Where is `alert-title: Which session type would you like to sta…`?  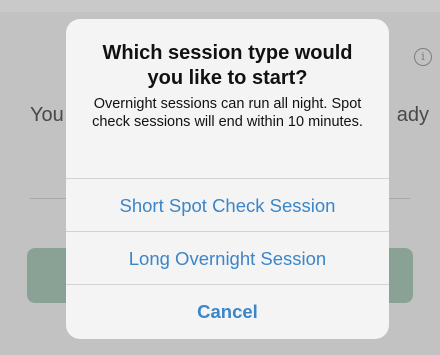
alert-title: Which session type would you like to sta… is located at coordinates (227, 65).